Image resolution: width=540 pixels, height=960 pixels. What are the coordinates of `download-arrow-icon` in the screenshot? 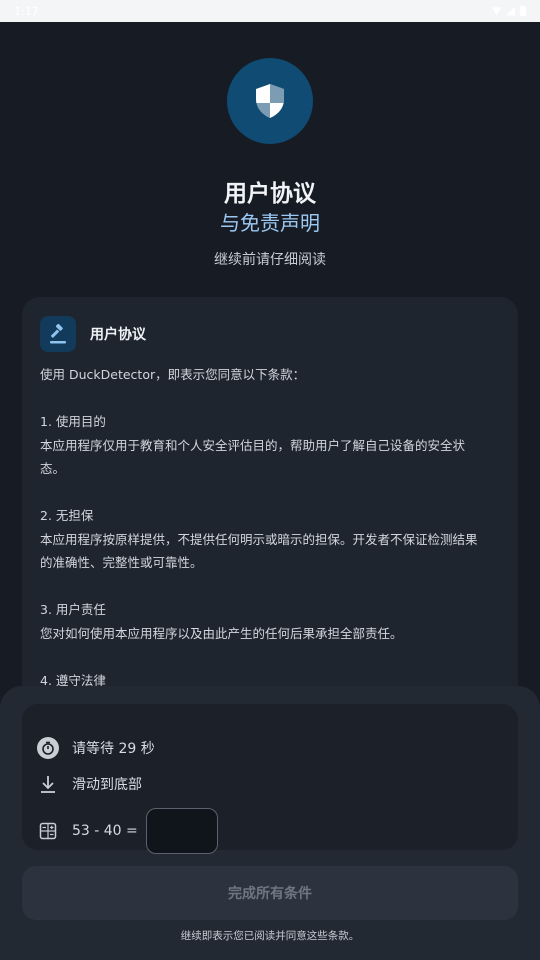 It's located at (48, 784).